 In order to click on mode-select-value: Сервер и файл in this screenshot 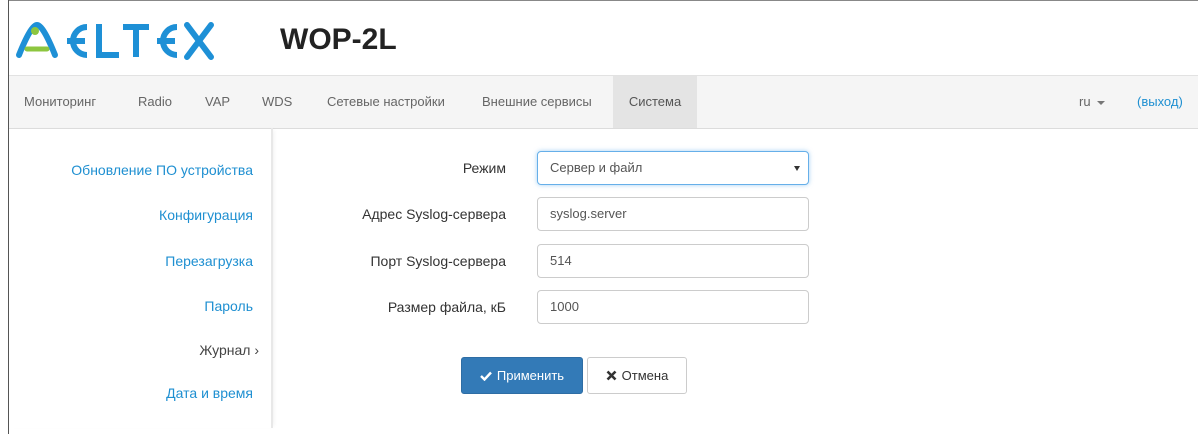, I will do `click(596, 167)`.